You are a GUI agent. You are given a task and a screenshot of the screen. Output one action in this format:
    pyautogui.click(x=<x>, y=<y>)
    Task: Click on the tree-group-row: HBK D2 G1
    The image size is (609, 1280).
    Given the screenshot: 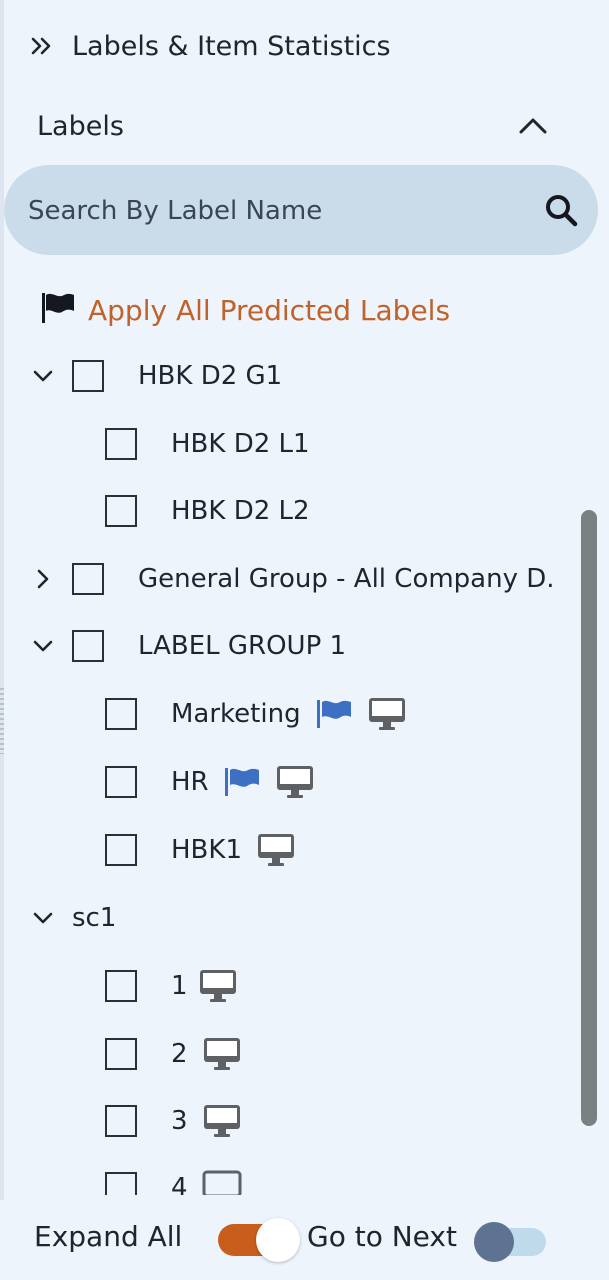 What is the action you would take?
    pyautogui.click(x=156, y=376)
    